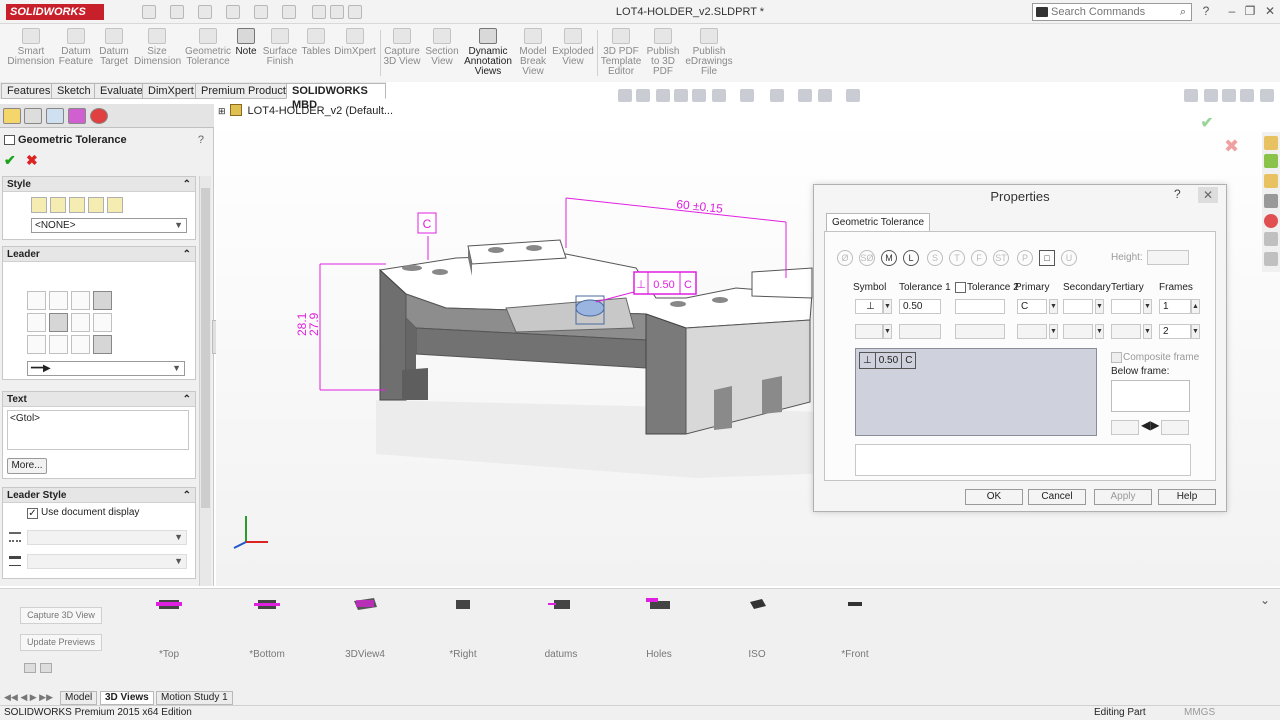 The image size is (1280, 720). Describe the element at coordinates (533, 54) in the screenshot. I see `model-break-view-button: Model Break View` at that location.